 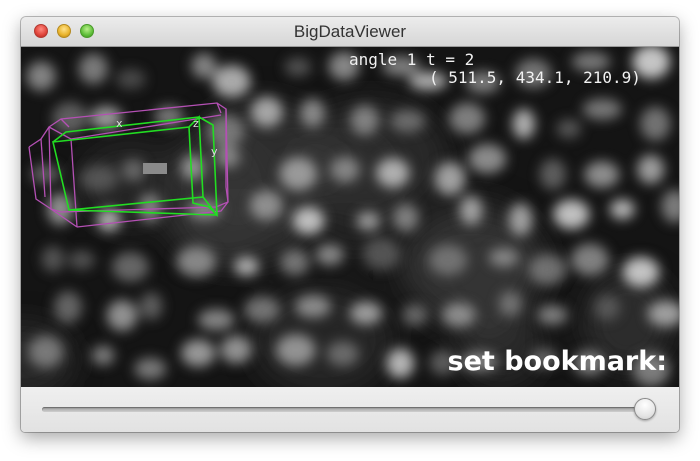 I want to click on axis-label-z: z, so click(x=196, y=123).